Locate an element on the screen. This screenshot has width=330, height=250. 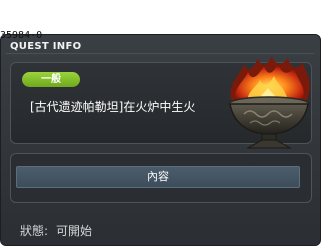
quest-type-badge: 一般 is located at coordinates (51, 79).